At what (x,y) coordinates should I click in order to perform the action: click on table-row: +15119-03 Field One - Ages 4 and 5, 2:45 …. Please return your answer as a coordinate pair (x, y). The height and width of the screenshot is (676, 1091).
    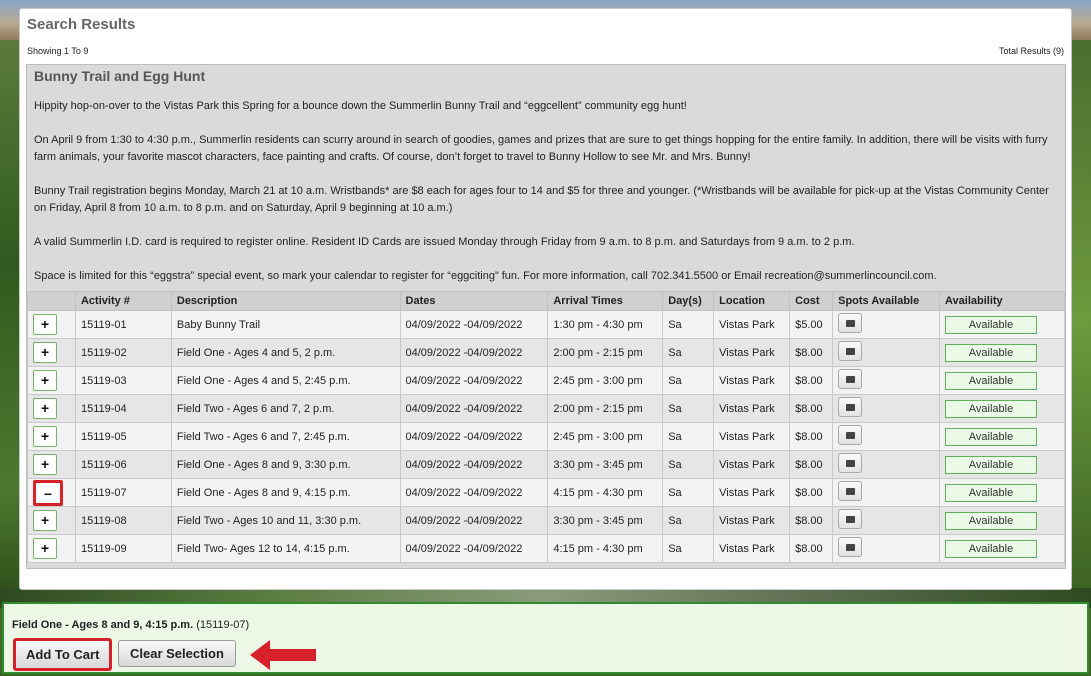
    Looking at the image, I should click on (546, 380).